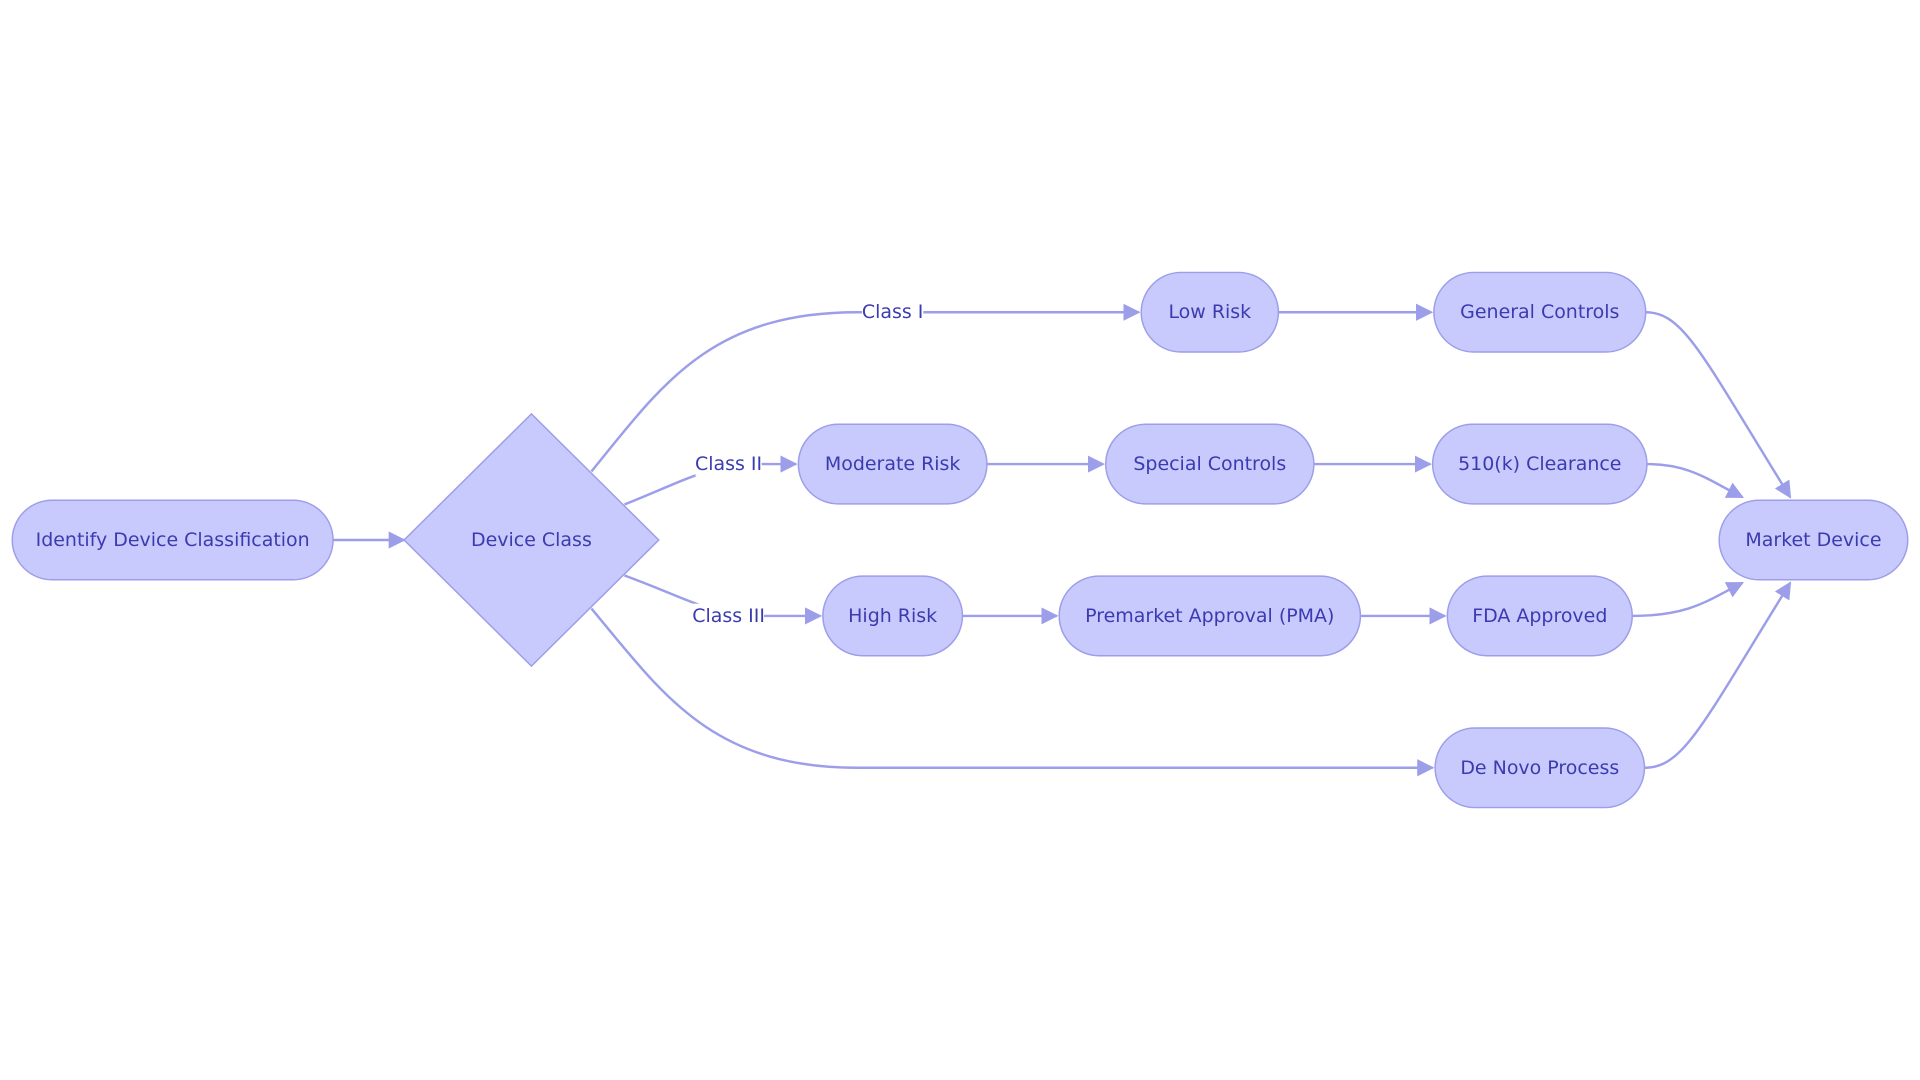 Image resolution: width=1920 pixels, height=1080 pixels. Describe the element at coordinates (893, 312) in the screenshot. I see `edge-label-class-1: Class I` at that location.